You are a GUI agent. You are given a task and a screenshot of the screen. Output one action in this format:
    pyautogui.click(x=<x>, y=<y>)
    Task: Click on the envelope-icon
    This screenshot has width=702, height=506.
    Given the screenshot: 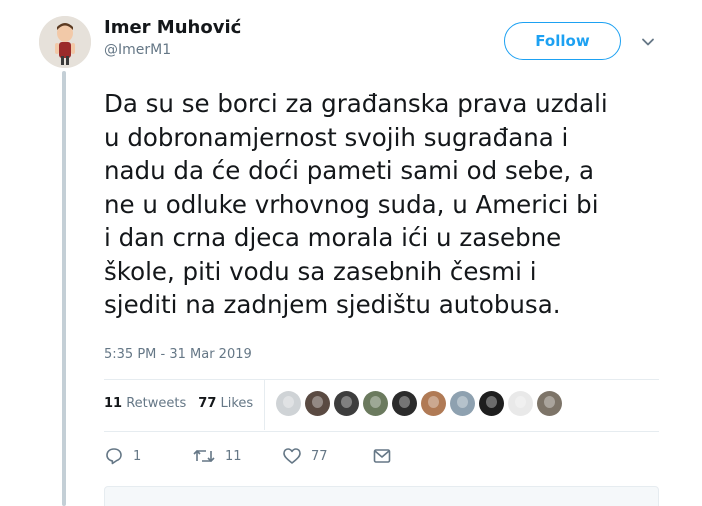 What is the action you would take?
    pyautogui.click(x=382, y=456)
    